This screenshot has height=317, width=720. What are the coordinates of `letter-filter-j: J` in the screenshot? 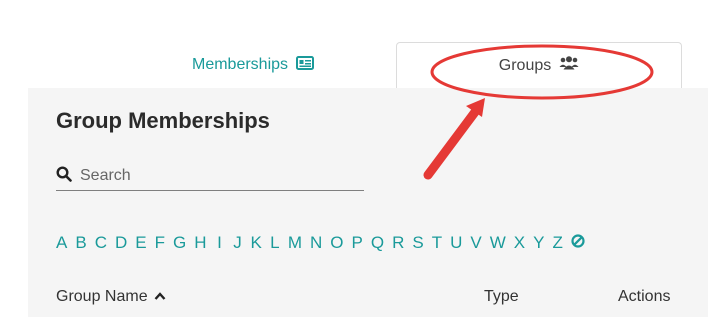 It's located at (238, 243).